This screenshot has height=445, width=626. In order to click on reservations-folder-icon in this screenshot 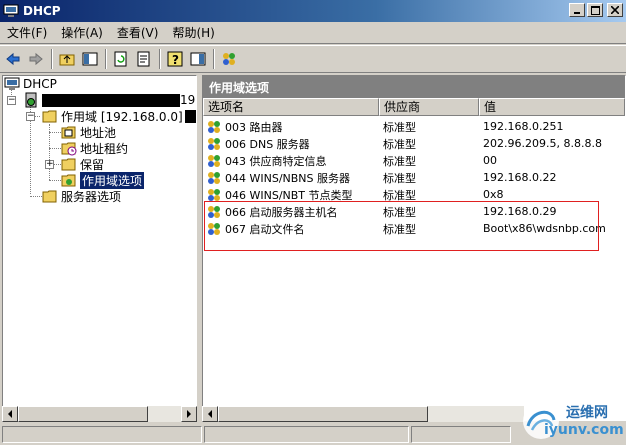, I will do `click(68, 164)`.